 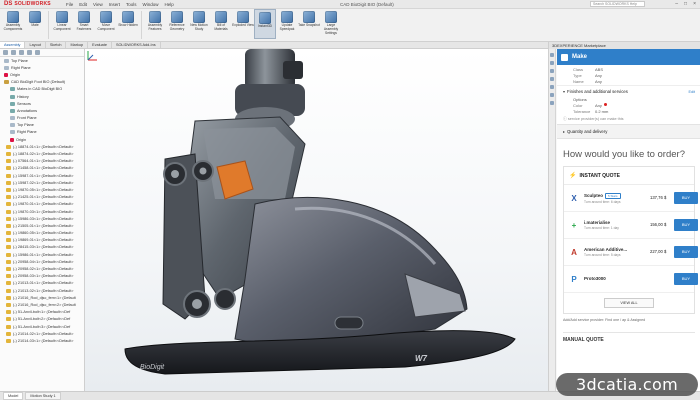 I want to click on tree-item-part: (-) 21458-01<1> (Default<<Default>, so click(x=42, y=168).